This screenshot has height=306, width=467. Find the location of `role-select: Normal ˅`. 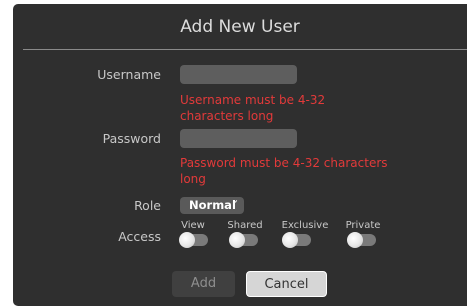

role-select: Normal ˅ is located at coordinates (212, 205).